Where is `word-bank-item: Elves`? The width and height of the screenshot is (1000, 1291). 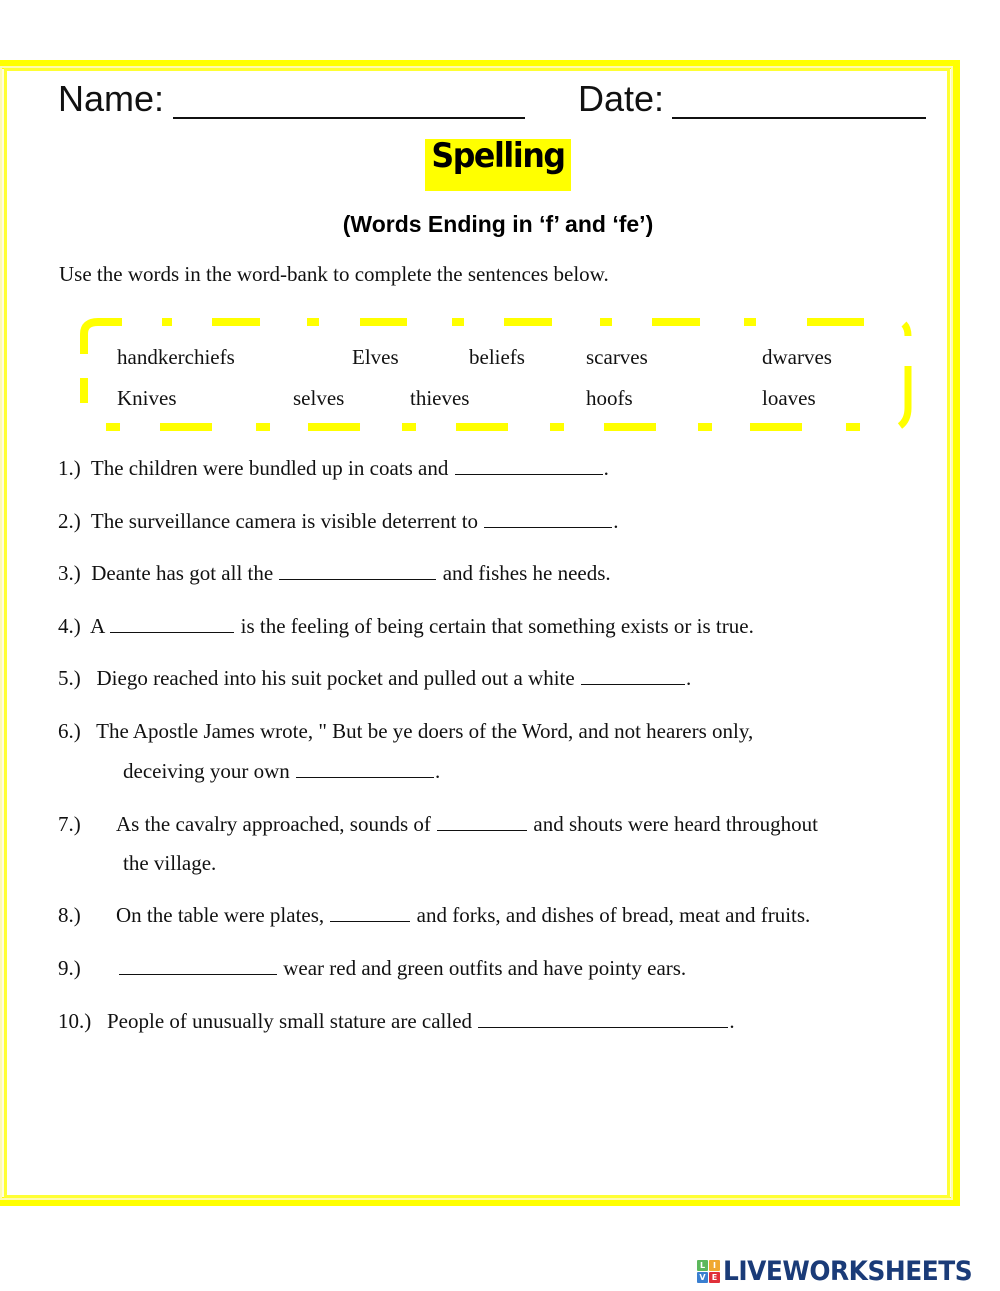 word-bank-item: Elves is located at coordinates (375, 357).